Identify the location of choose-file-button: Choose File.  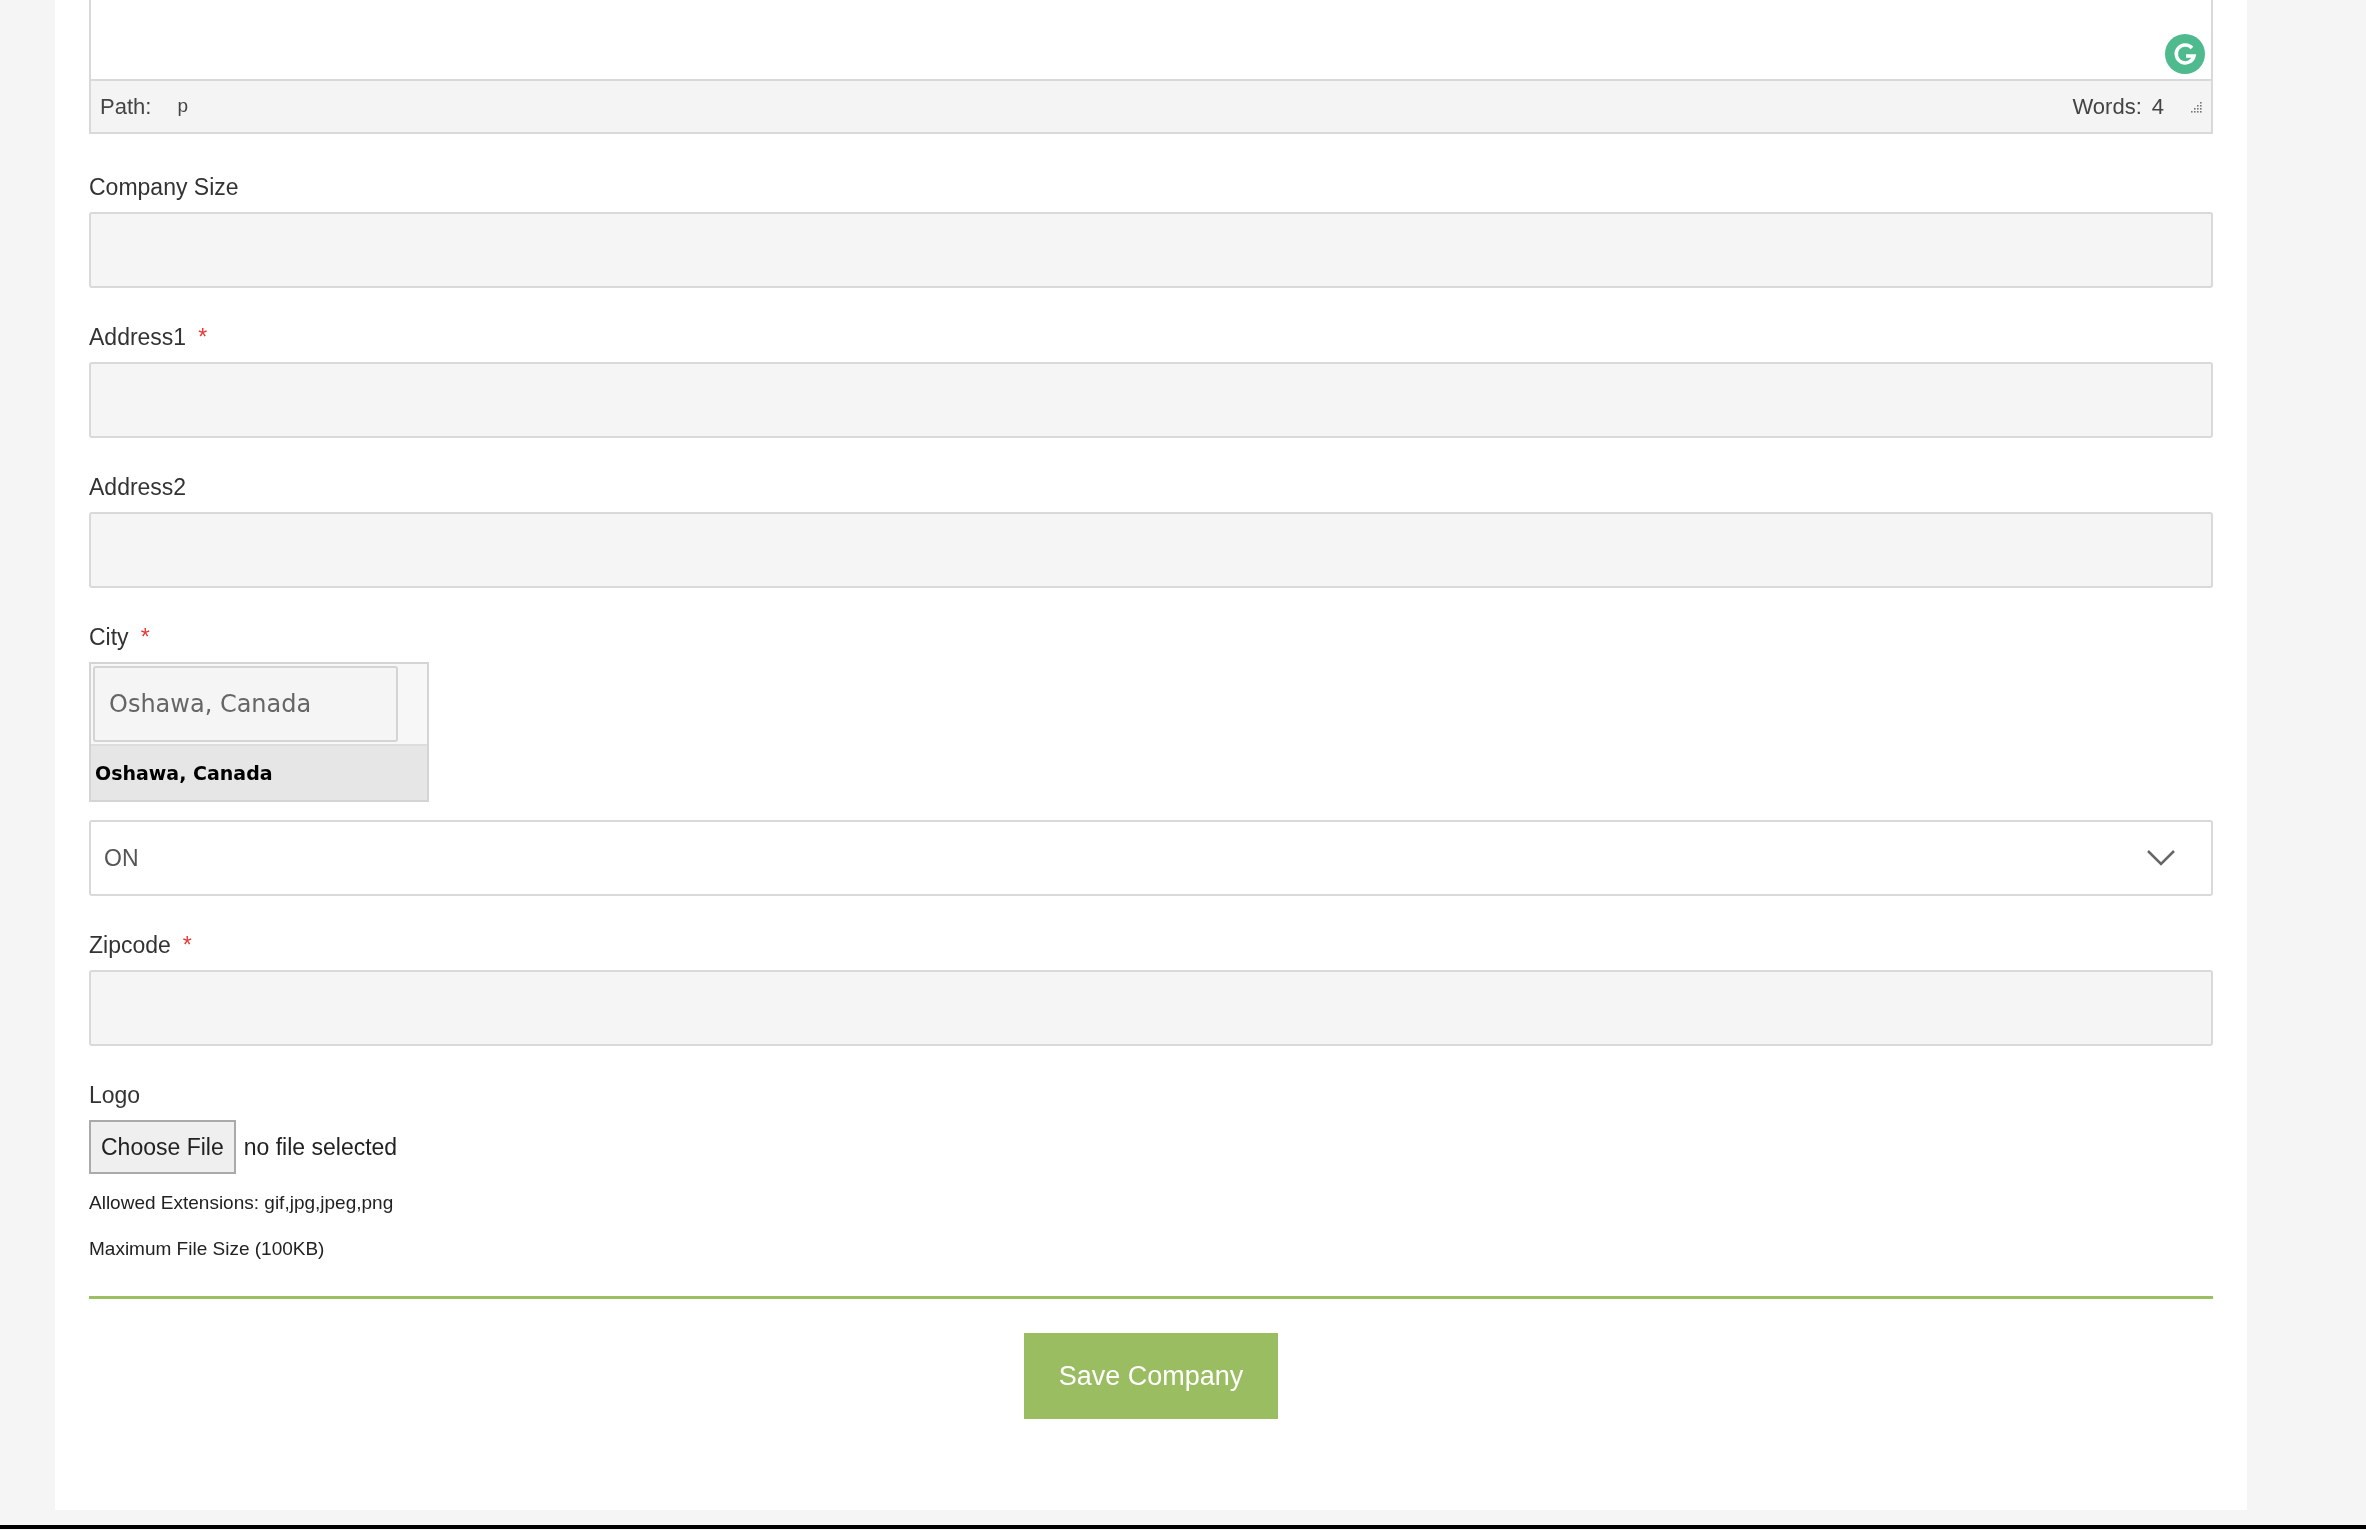
(162, 1147).